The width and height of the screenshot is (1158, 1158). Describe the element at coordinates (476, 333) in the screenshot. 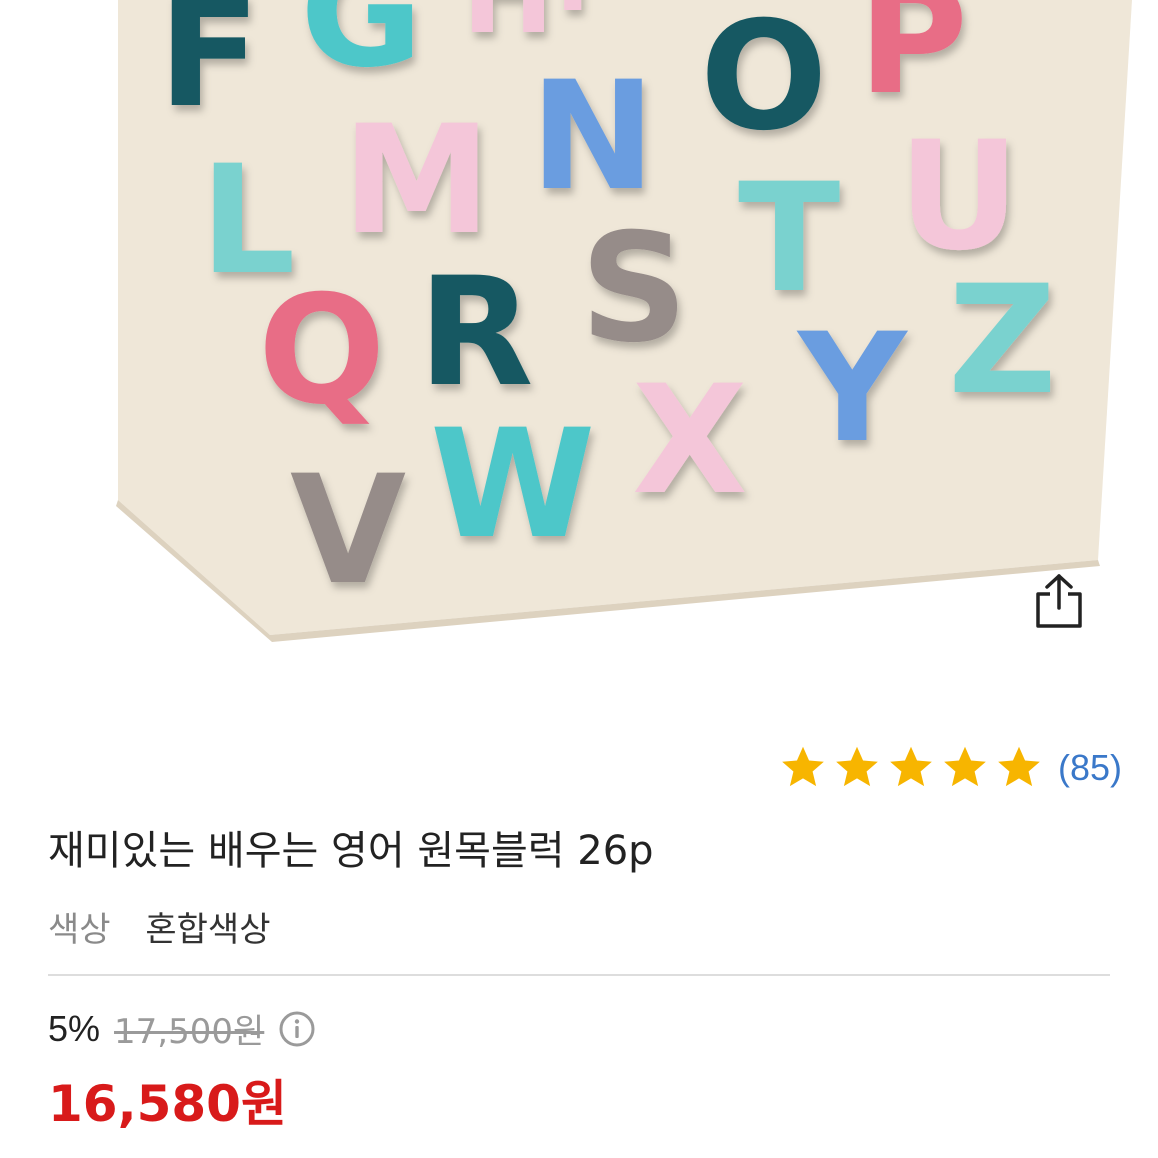

I see `letter-r: R` at that location.